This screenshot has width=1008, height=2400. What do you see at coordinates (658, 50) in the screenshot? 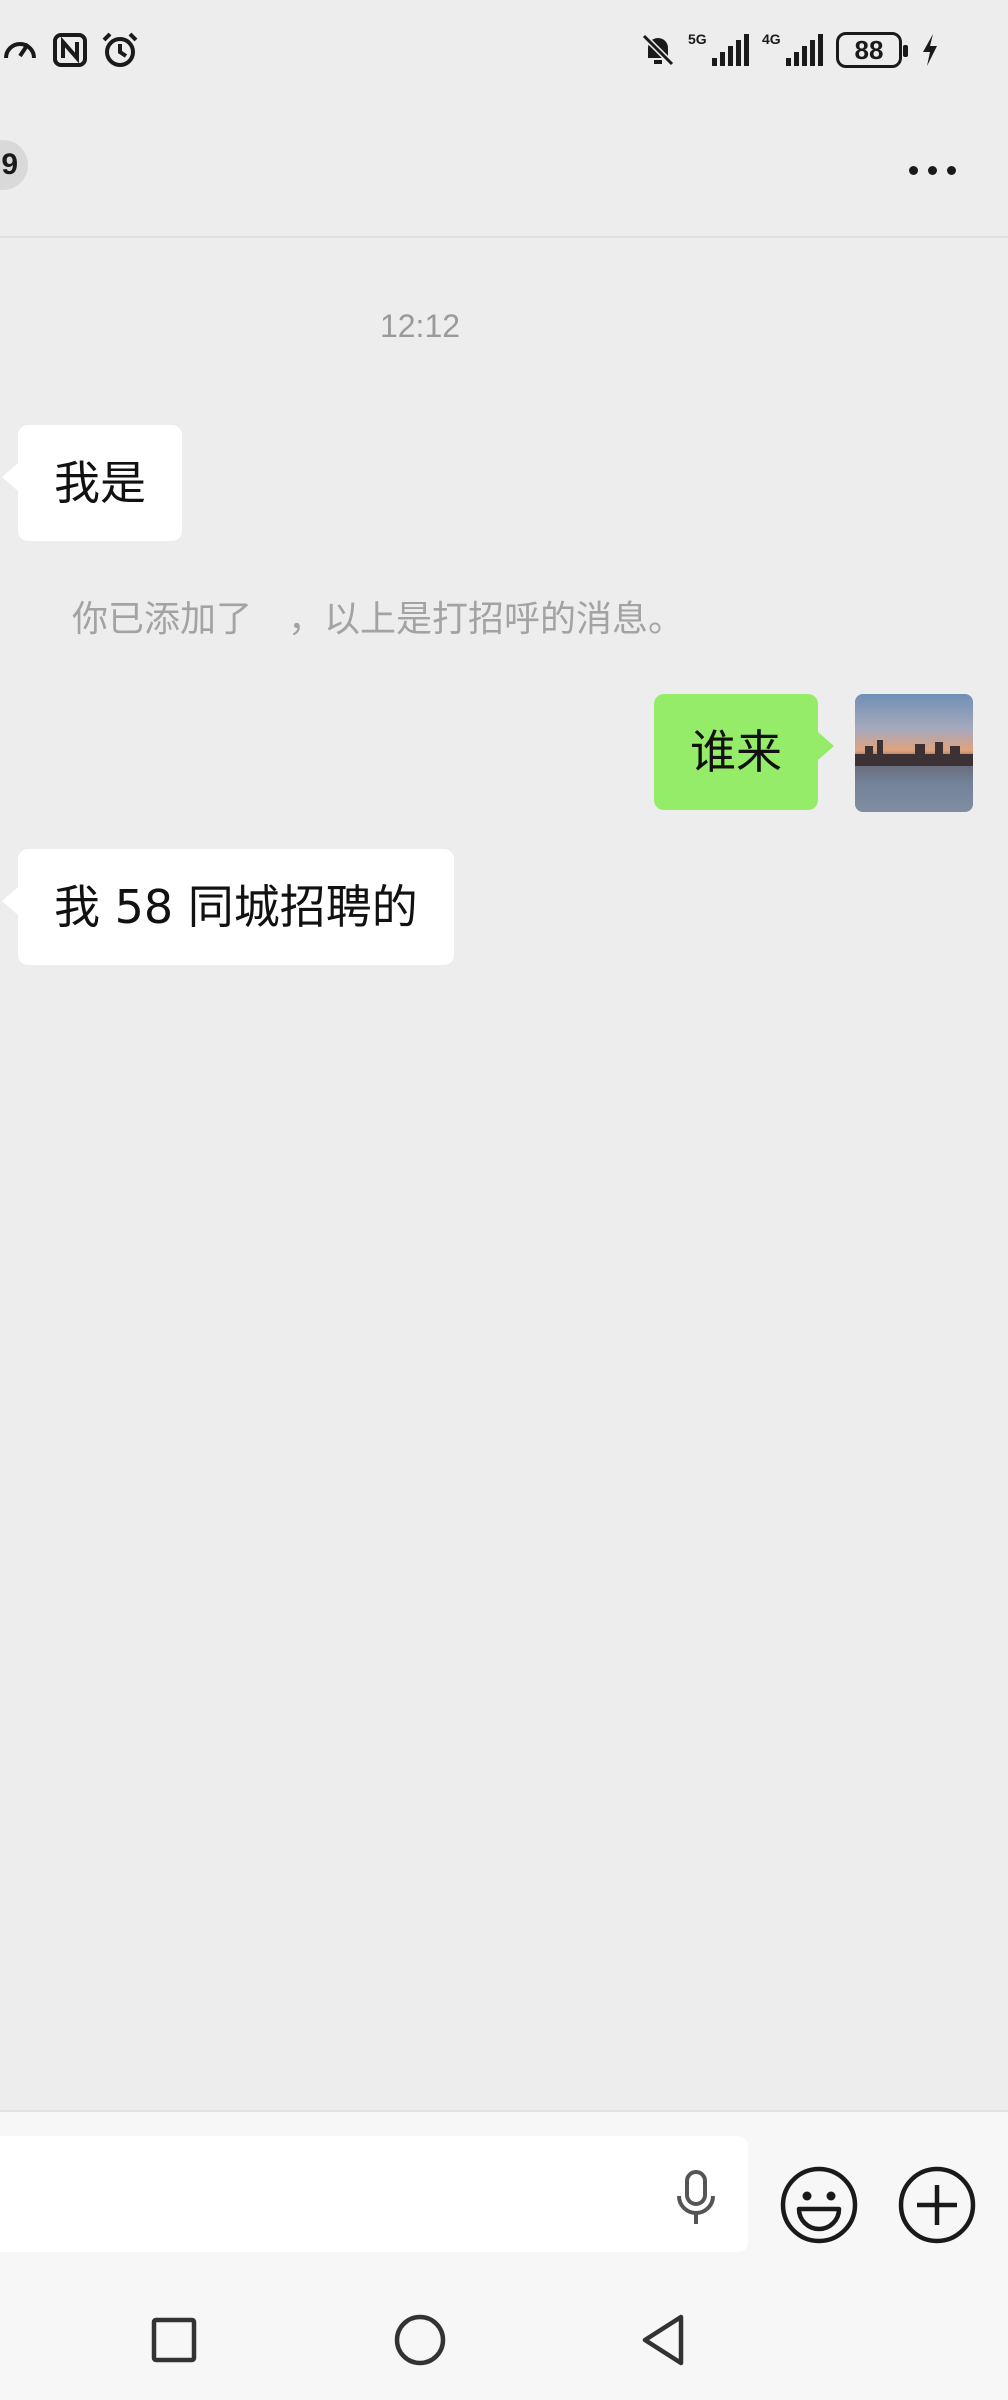
I see `mute-icon` at bounding box center [658, 50].